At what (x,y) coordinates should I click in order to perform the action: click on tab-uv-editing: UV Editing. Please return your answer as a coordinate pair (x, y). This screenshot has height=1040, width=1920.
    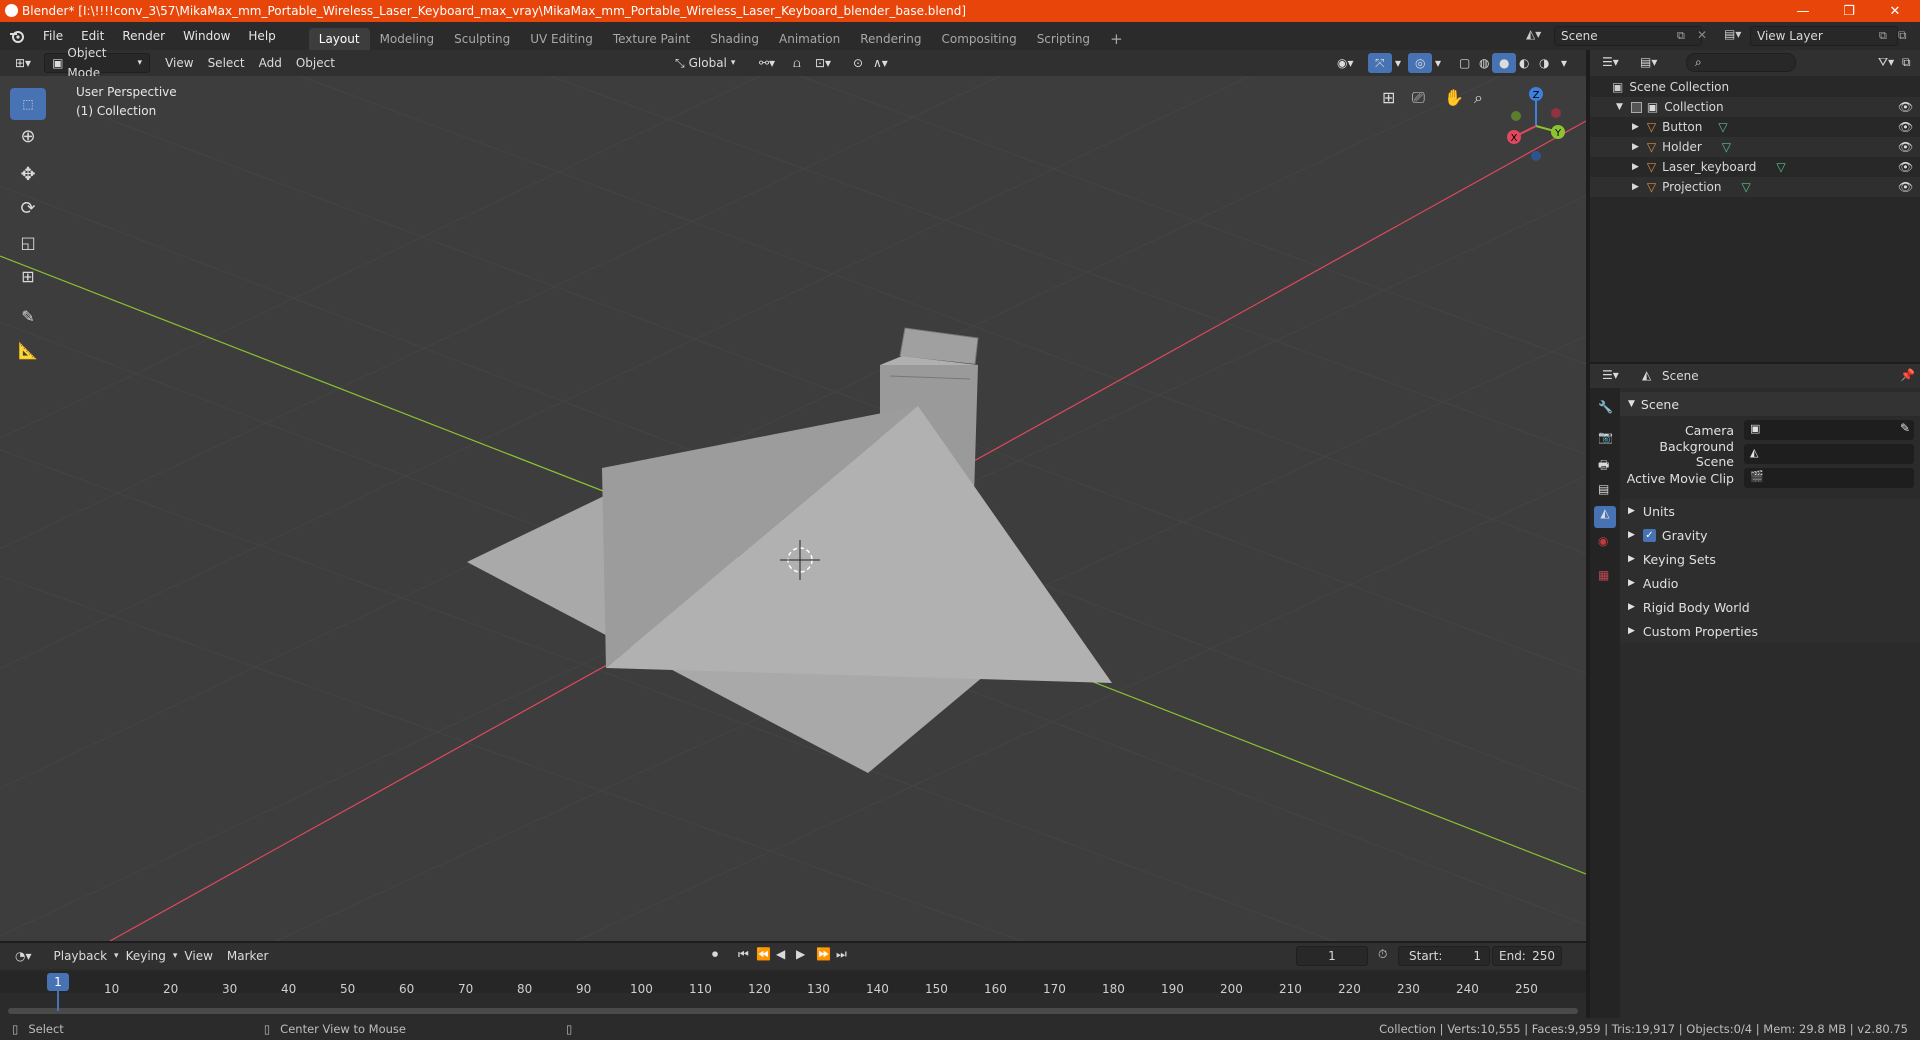
    Looking at the image, I should click on (561, 39).